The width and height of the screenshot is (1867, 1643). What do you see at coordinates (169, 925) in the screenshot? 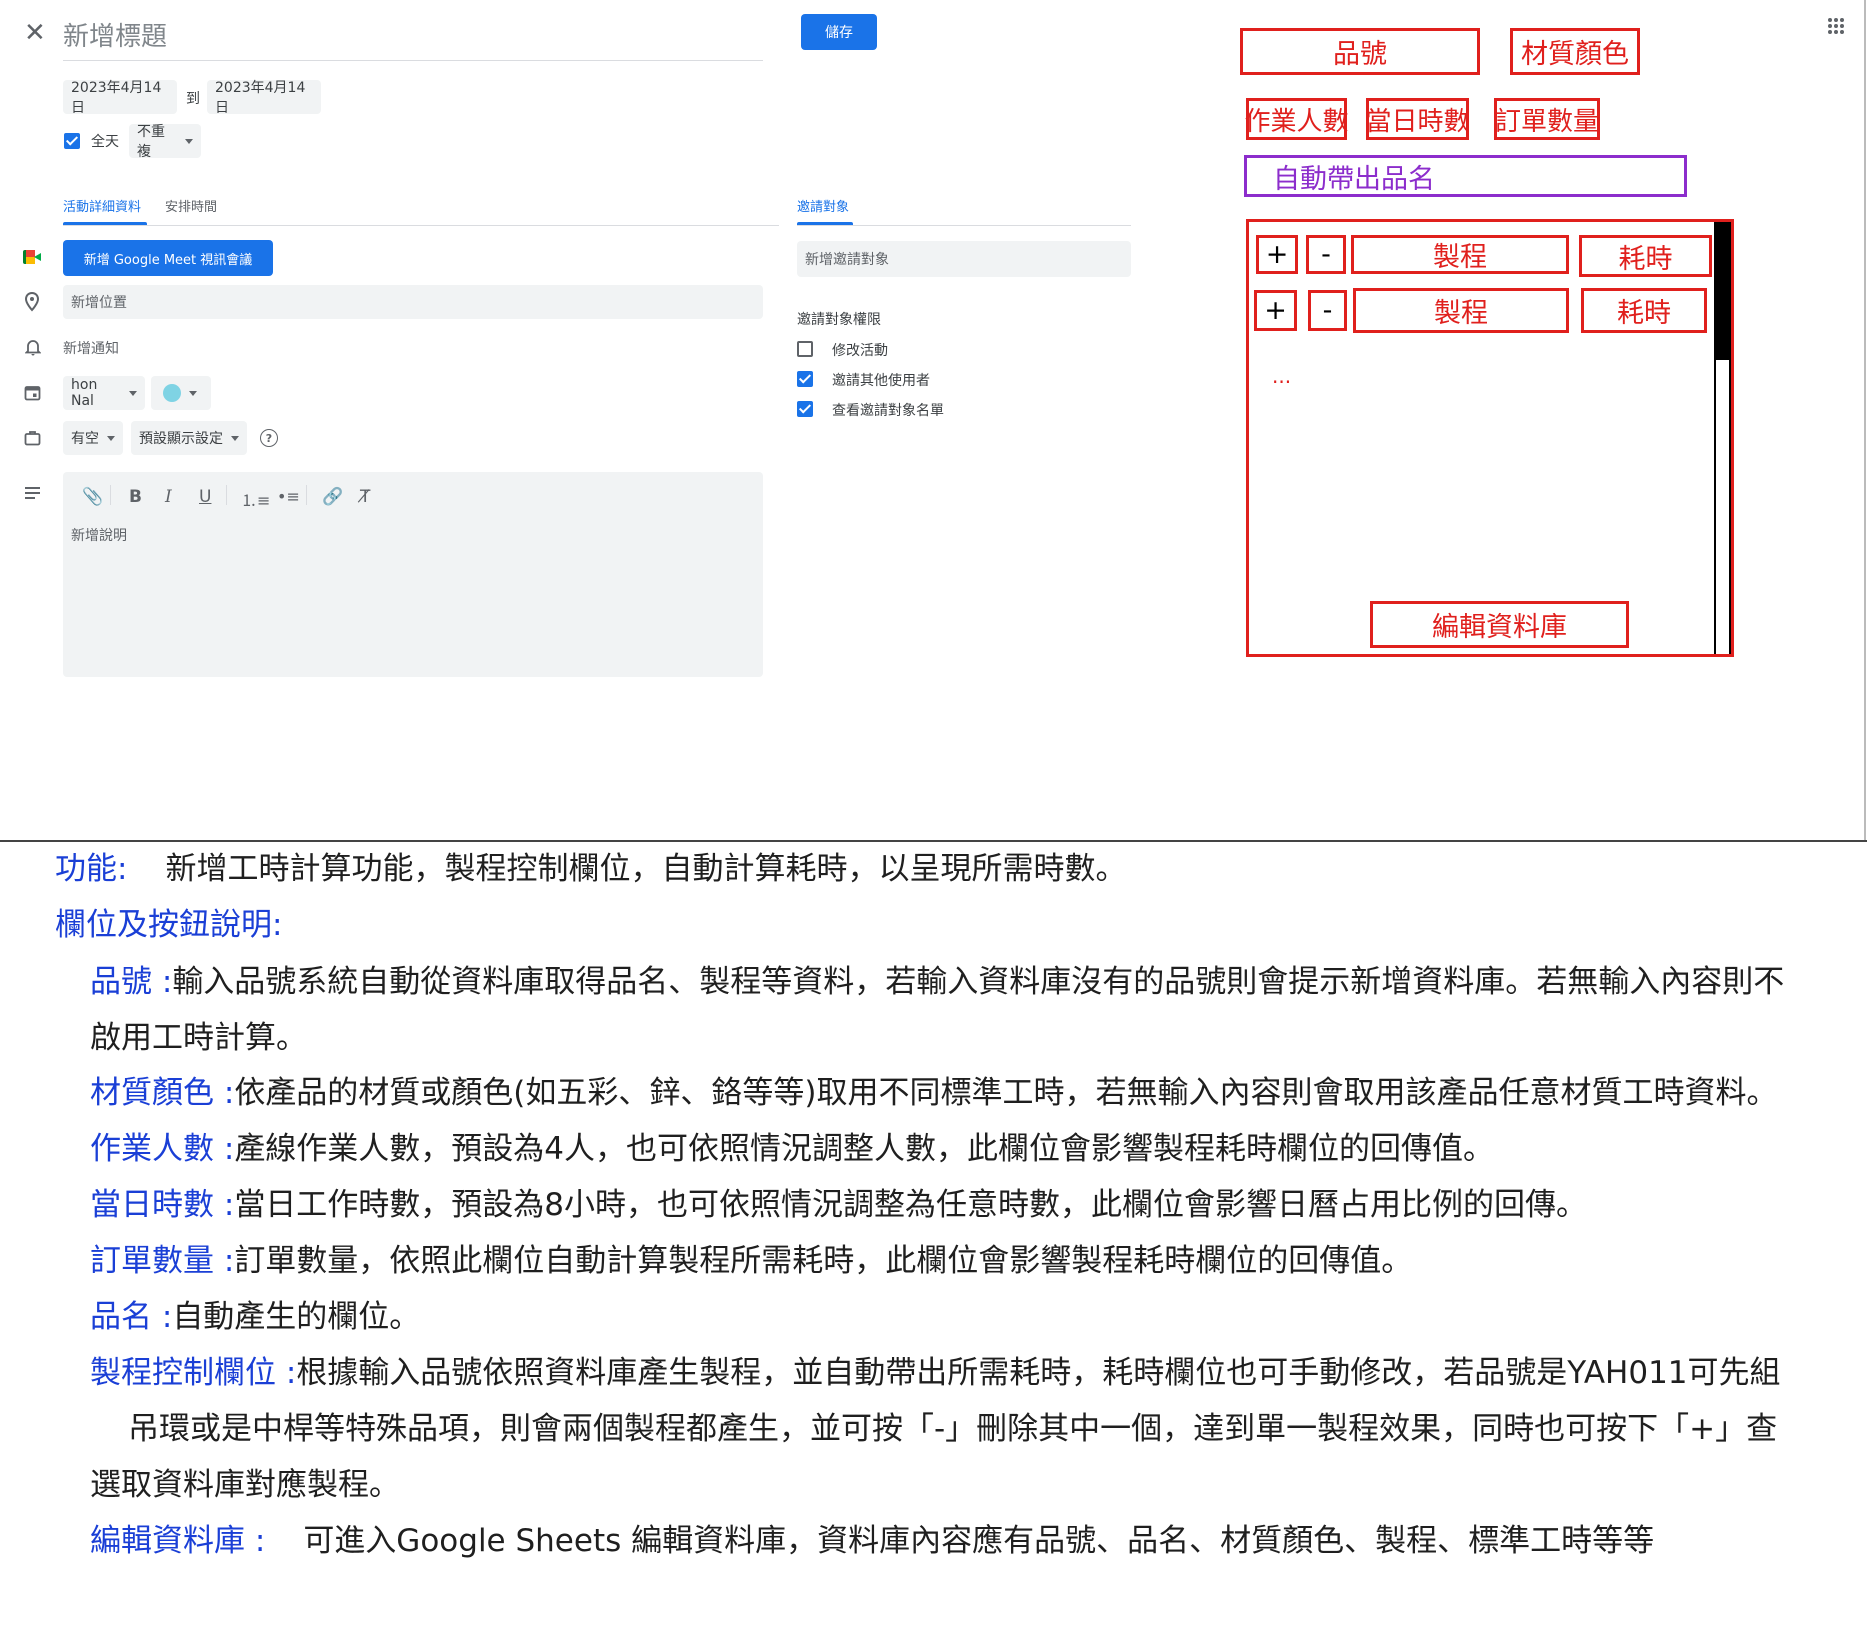
I see `fields-title-text: 欄位及按鈕說明:` at bounding box center [169, 925].